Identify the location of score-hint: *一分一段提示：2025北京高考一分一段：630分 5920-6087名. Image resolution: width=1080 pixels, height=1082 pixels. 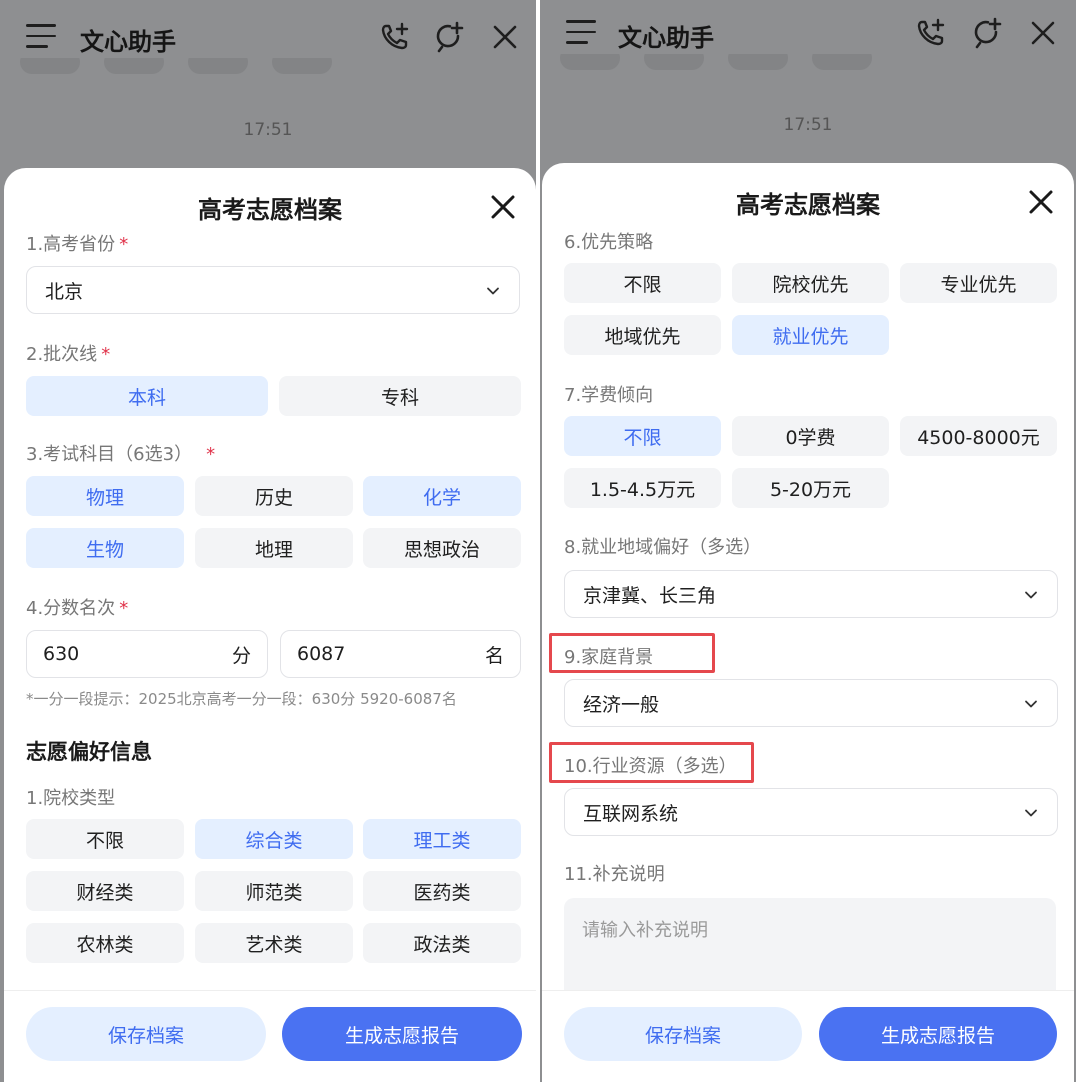
(241, 699).